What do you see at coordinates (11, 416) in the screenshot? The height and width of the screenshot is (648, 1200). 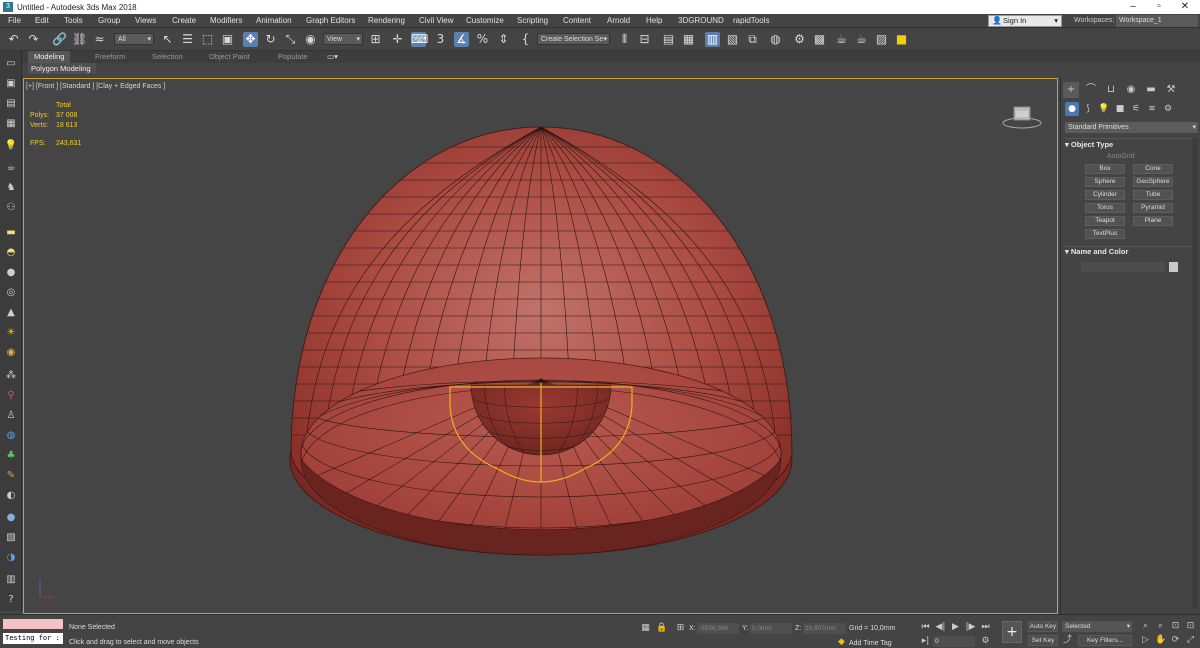 I see `biped-icon: ♙` at bounding box center [11, 416].